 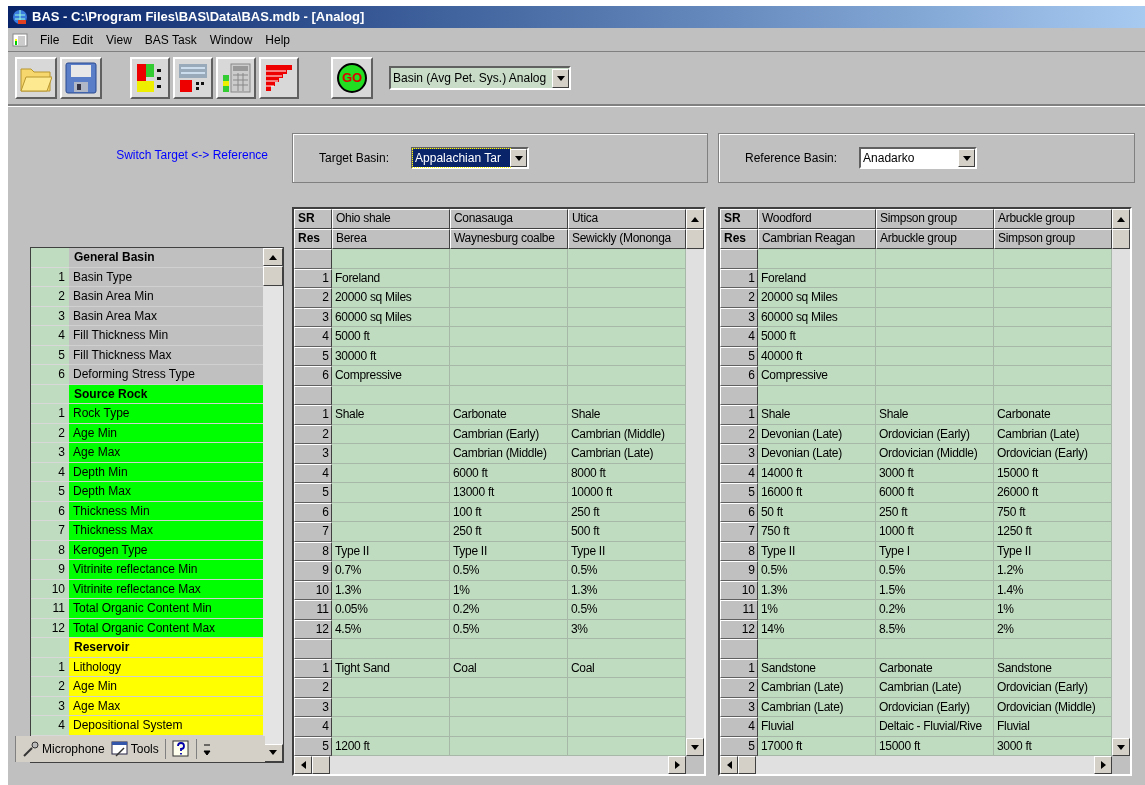 I want to click on column-header: Berea, so click(x=391, y=239).